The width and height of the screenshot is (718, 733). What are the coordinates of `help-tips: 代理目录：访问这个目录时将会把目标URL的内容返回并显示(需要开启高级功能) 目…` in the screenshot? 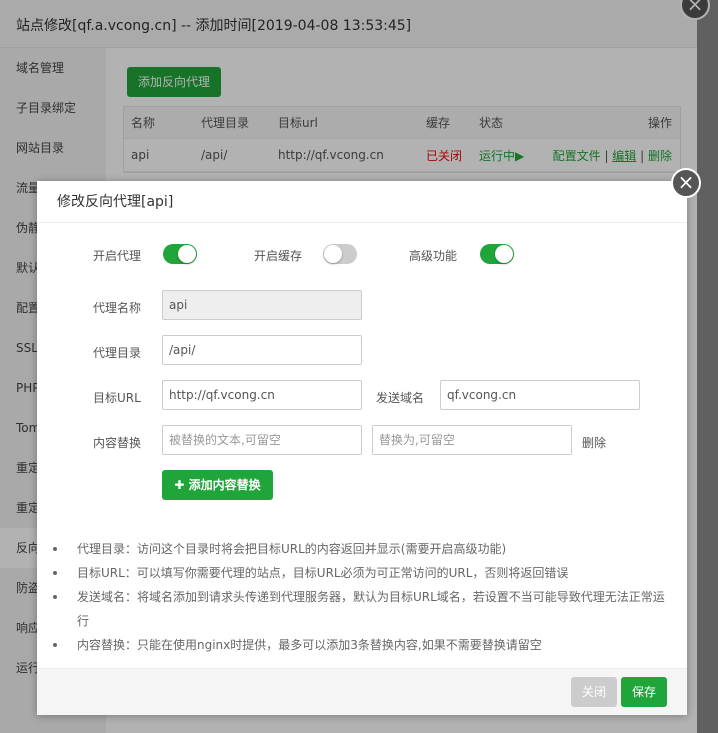 It's located at (363, 597).